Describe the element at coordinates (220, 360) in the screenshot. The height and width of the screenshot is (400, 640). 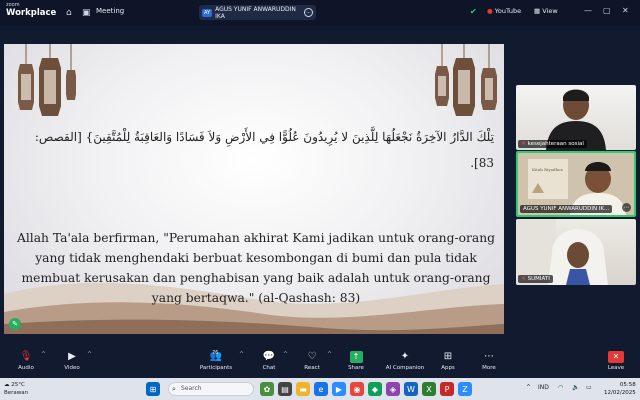
I see `participants-button: 👥 76 Participants ^` at that location.